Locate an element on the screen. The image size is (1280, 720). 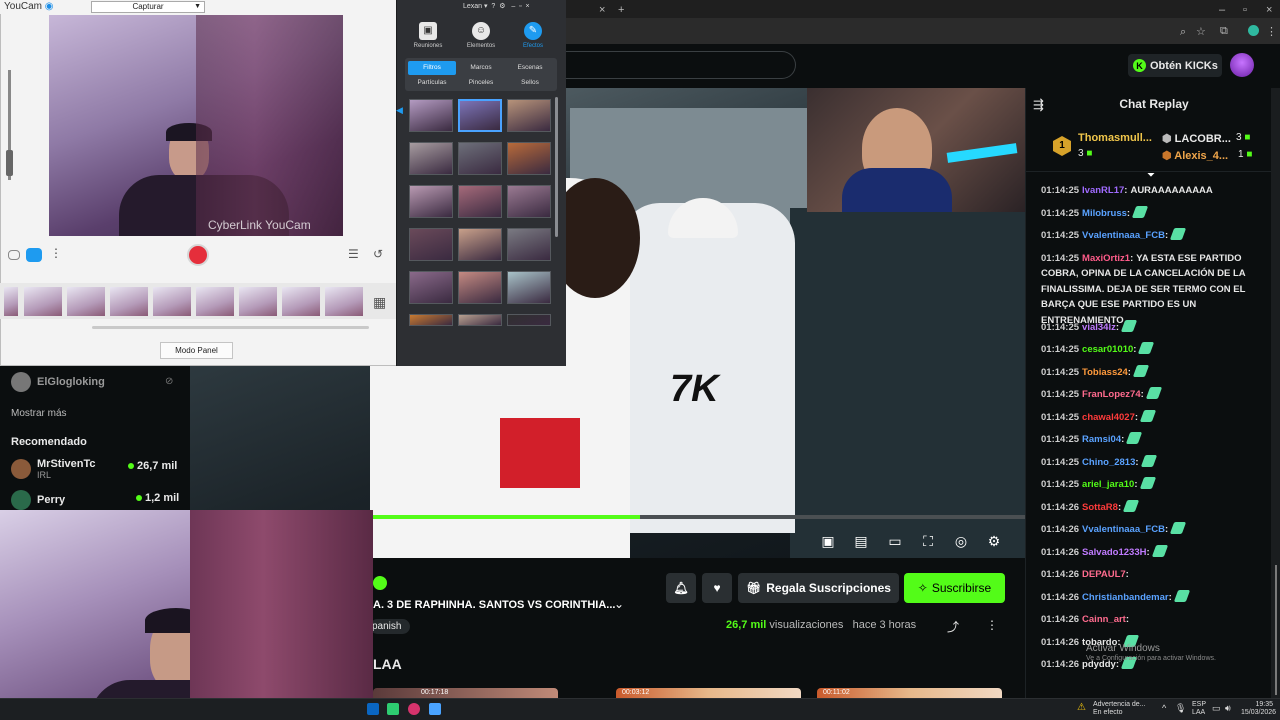
thumbnail-scrollbar is located at coordinates (230, 327).